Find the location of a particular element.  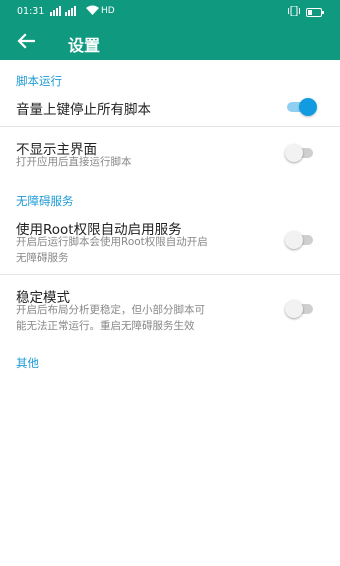

setting-subtitle-line: 能无法正常运行。重启无障碍服务生效 is located at coordinates (105, 326).